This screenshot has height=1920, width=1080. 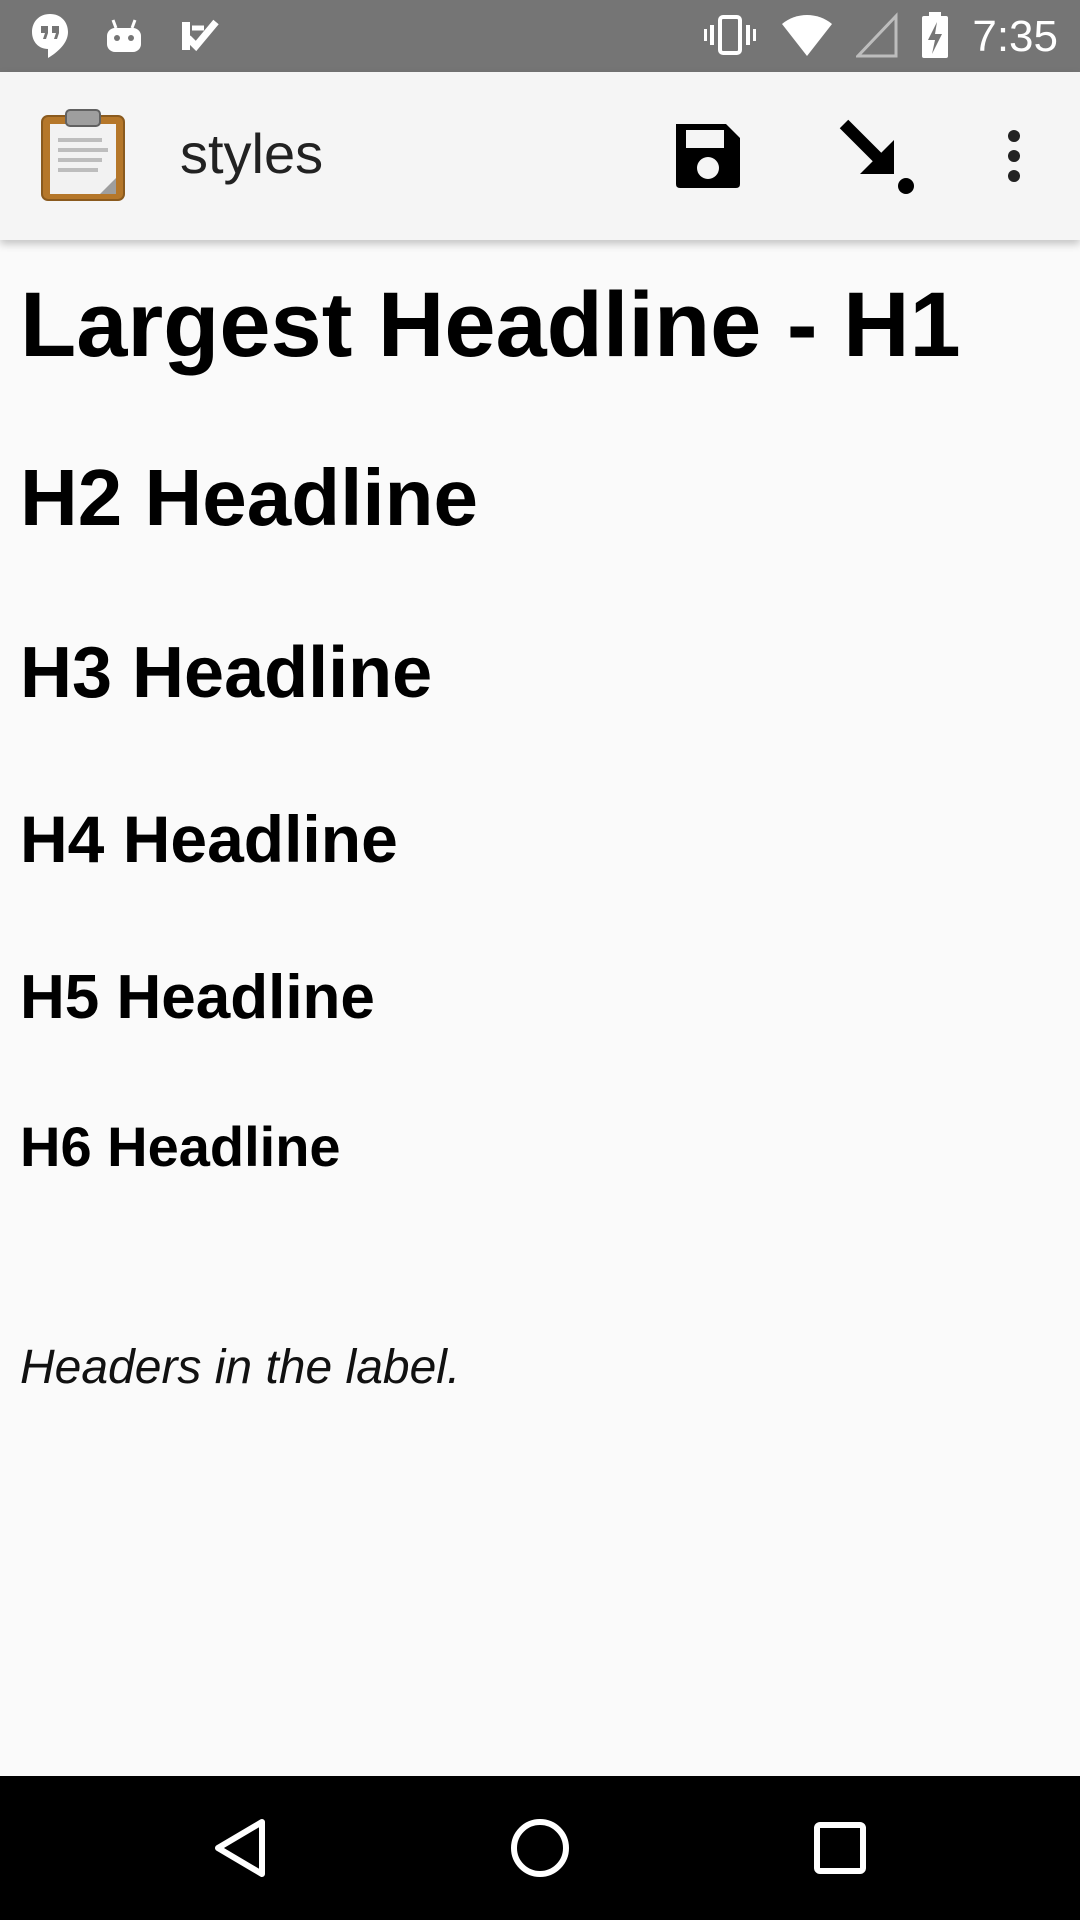 What do you see at coordinates (490, 325) in the screenshot?
I see `headline-h1: Largest Headline - H1` at bounding box center [490, 325].